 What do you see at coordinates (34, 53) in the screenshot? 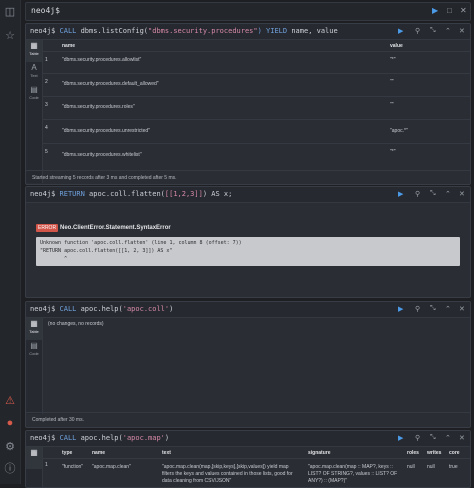
I see `tab-label: Table` at bounding box center [34, 53].